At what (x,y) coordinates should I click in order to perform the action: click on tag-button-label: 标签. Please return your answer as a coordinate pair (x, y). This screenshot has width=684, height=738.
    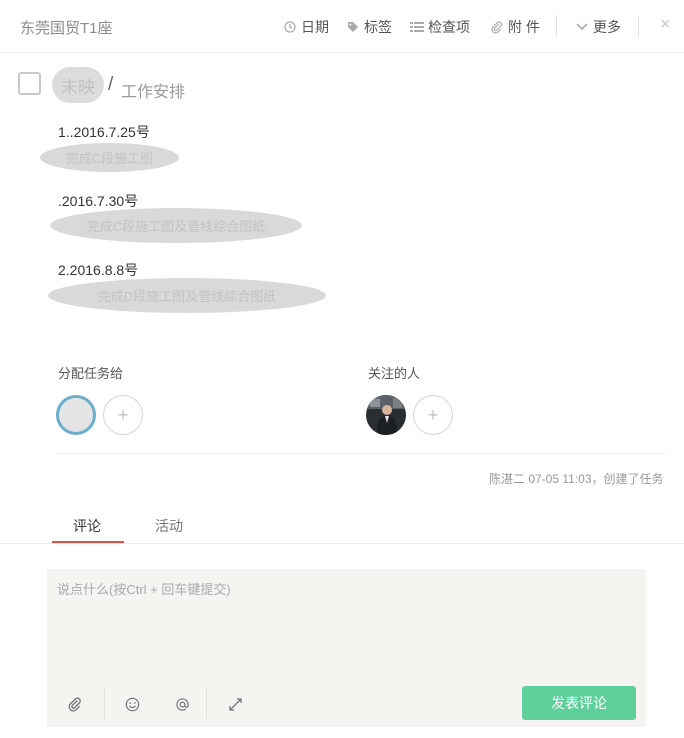
    Looking at the image, I should click on (378, 27).